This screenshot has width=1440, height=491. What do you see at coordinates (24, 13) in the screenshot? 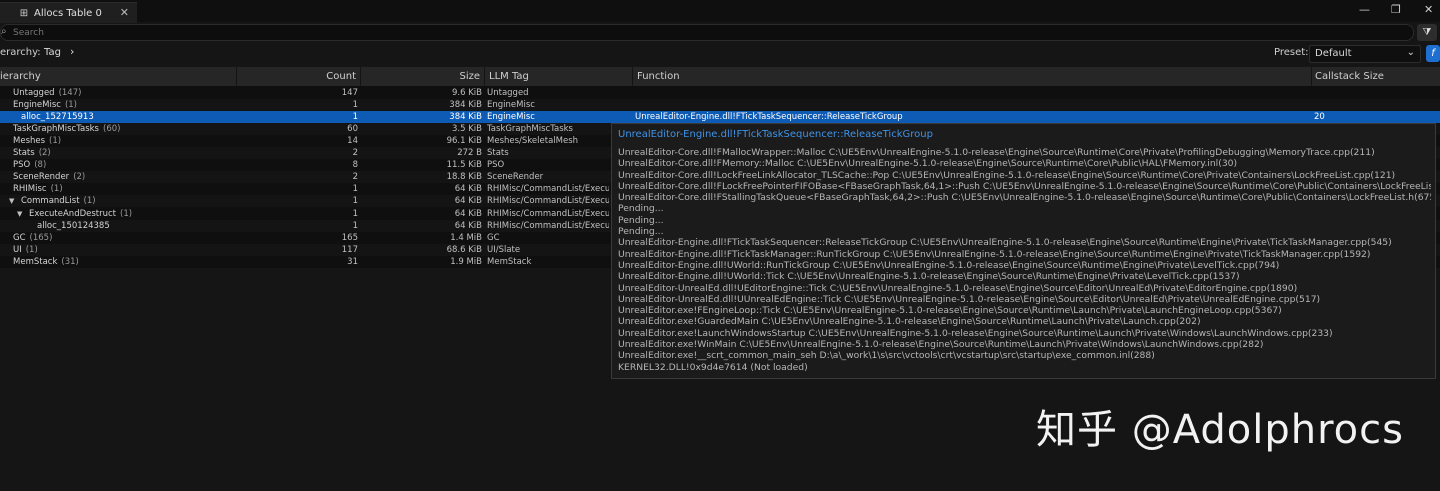
I see `tree-icon: ⊞` at bounding box center [24, 13].